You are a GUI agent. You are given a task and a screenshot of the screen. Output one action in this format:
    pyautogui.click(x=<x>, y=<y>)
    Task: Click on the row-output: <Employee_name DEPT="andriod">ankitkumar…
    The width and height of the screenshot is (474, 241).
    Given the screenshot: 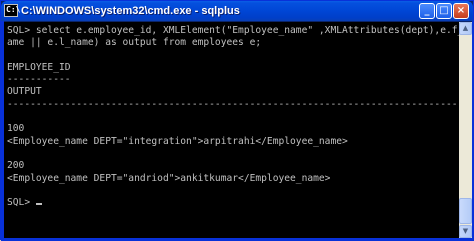 What is the action you would take?
    pyautogui.click(x=169, y=178)
    